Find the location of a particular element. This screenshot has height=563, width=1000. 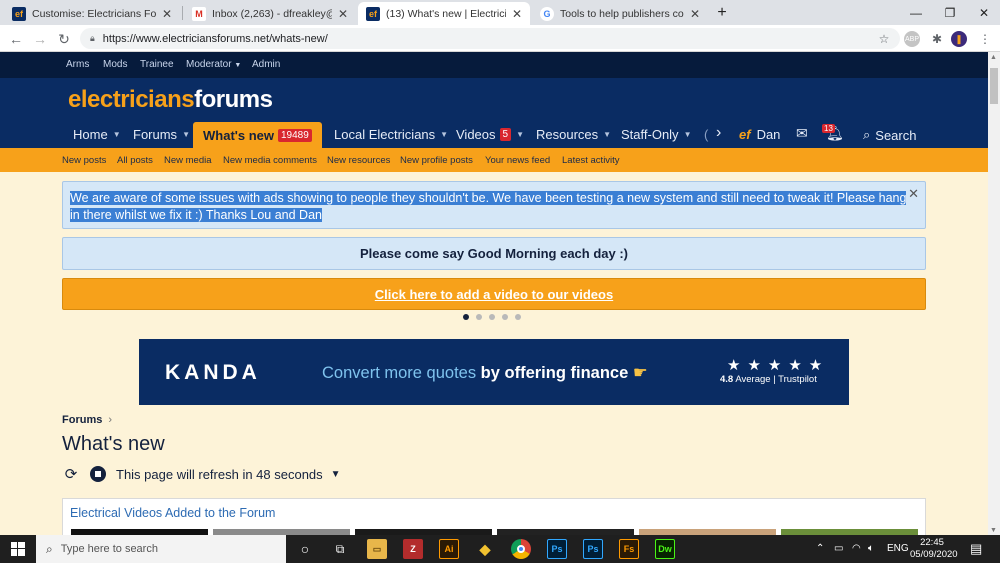

subnav-your-news-feed: Your news feed is located at coordinates (517, 160).